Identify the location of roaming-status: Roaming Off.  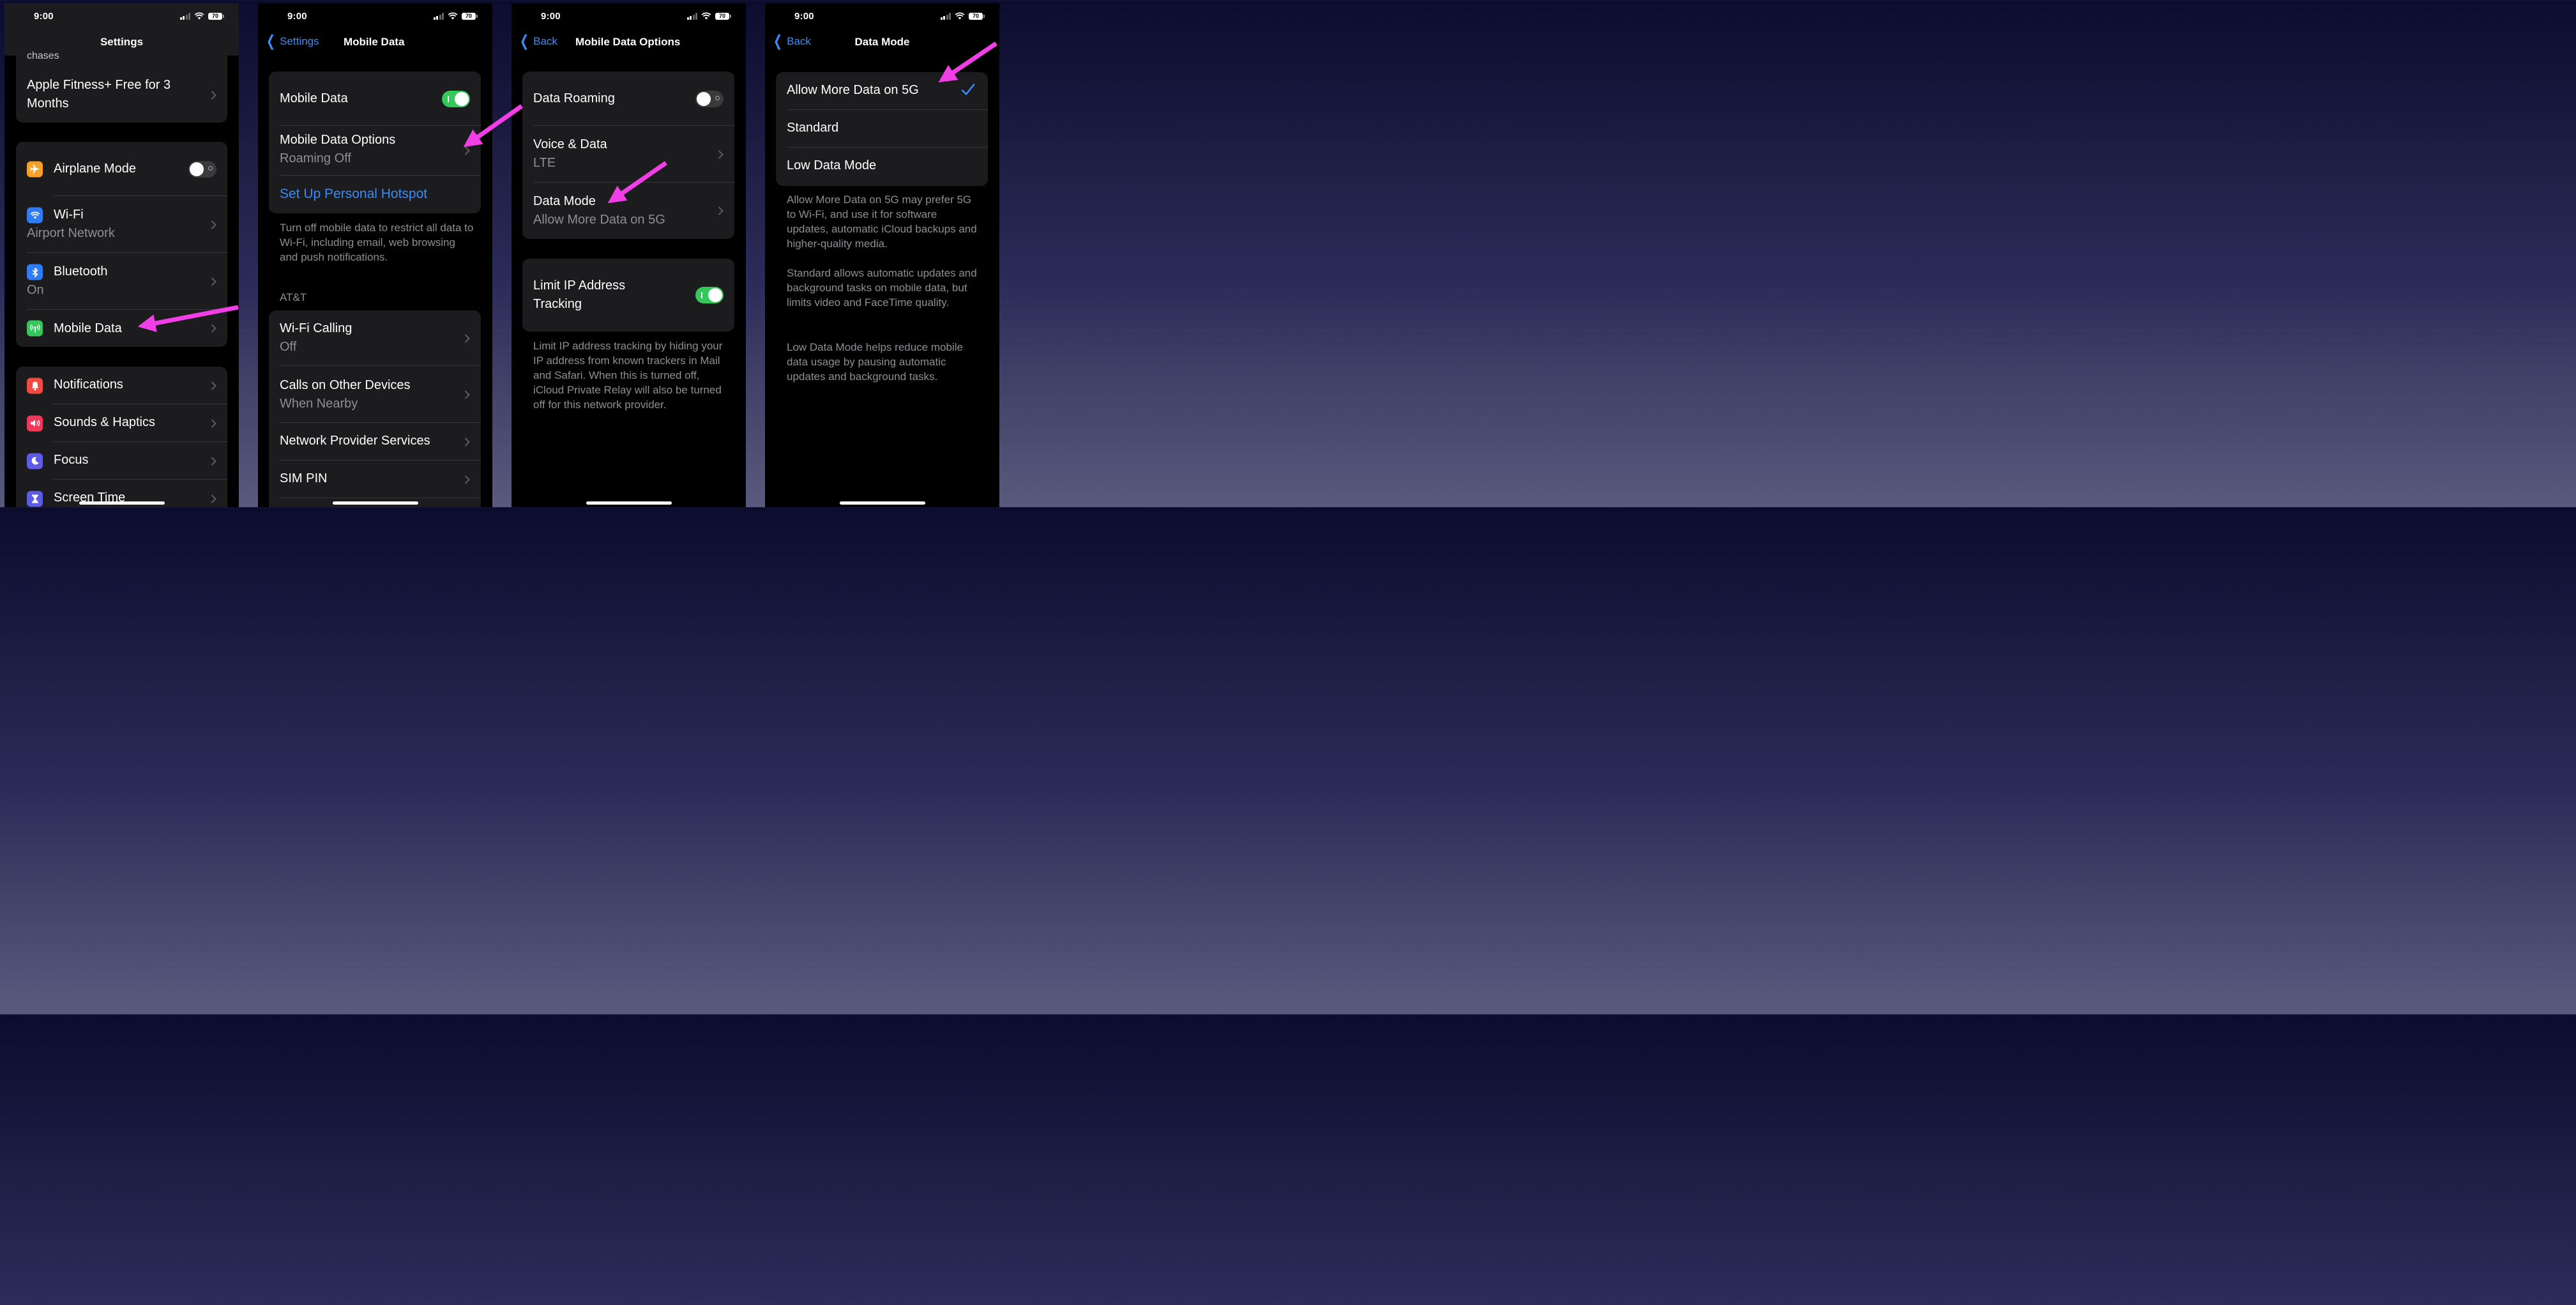
(316, 158).